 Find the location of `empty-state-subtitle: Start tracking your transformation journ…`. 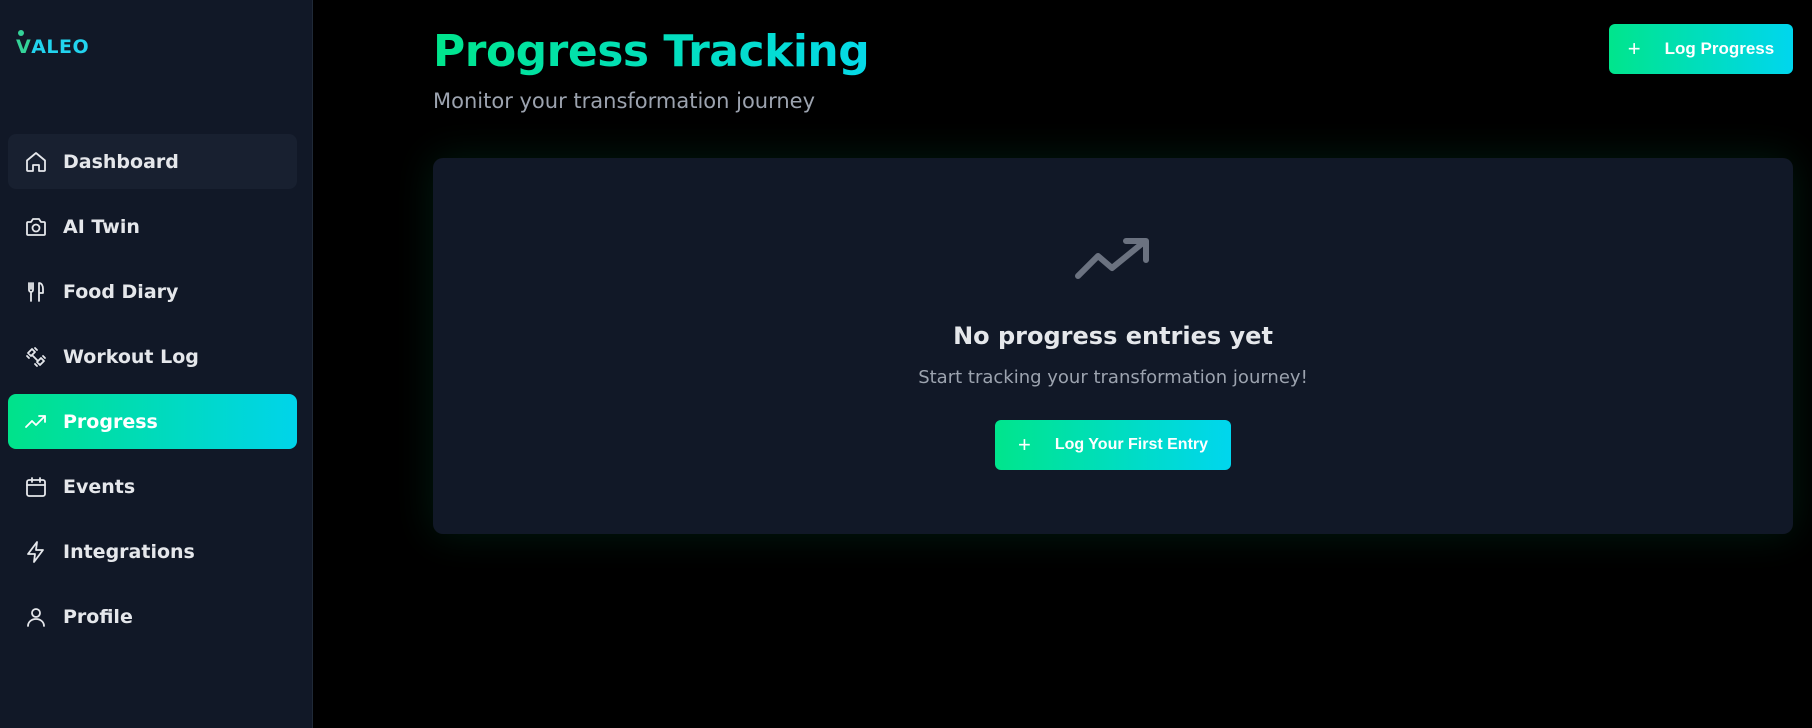

empty-state-subtitle: Start tracking your transformation journ… is located at coordinates (1113, 377).